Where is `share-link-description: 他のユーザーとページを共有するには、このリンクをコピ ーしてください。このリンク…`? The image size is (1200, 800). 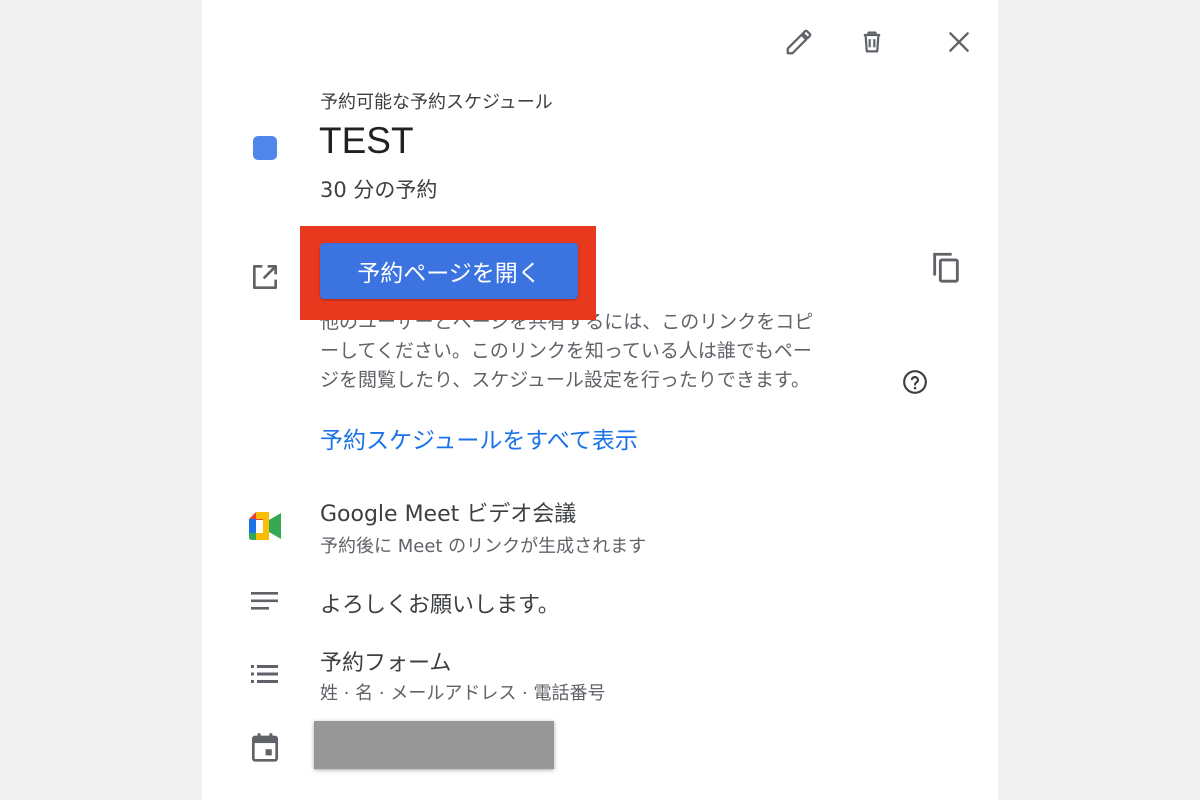 share-link-description: 他のユーザーとページを共有するには、このリンクをコピ ーしてください。このリンク… is located at coordinates (615, 351).